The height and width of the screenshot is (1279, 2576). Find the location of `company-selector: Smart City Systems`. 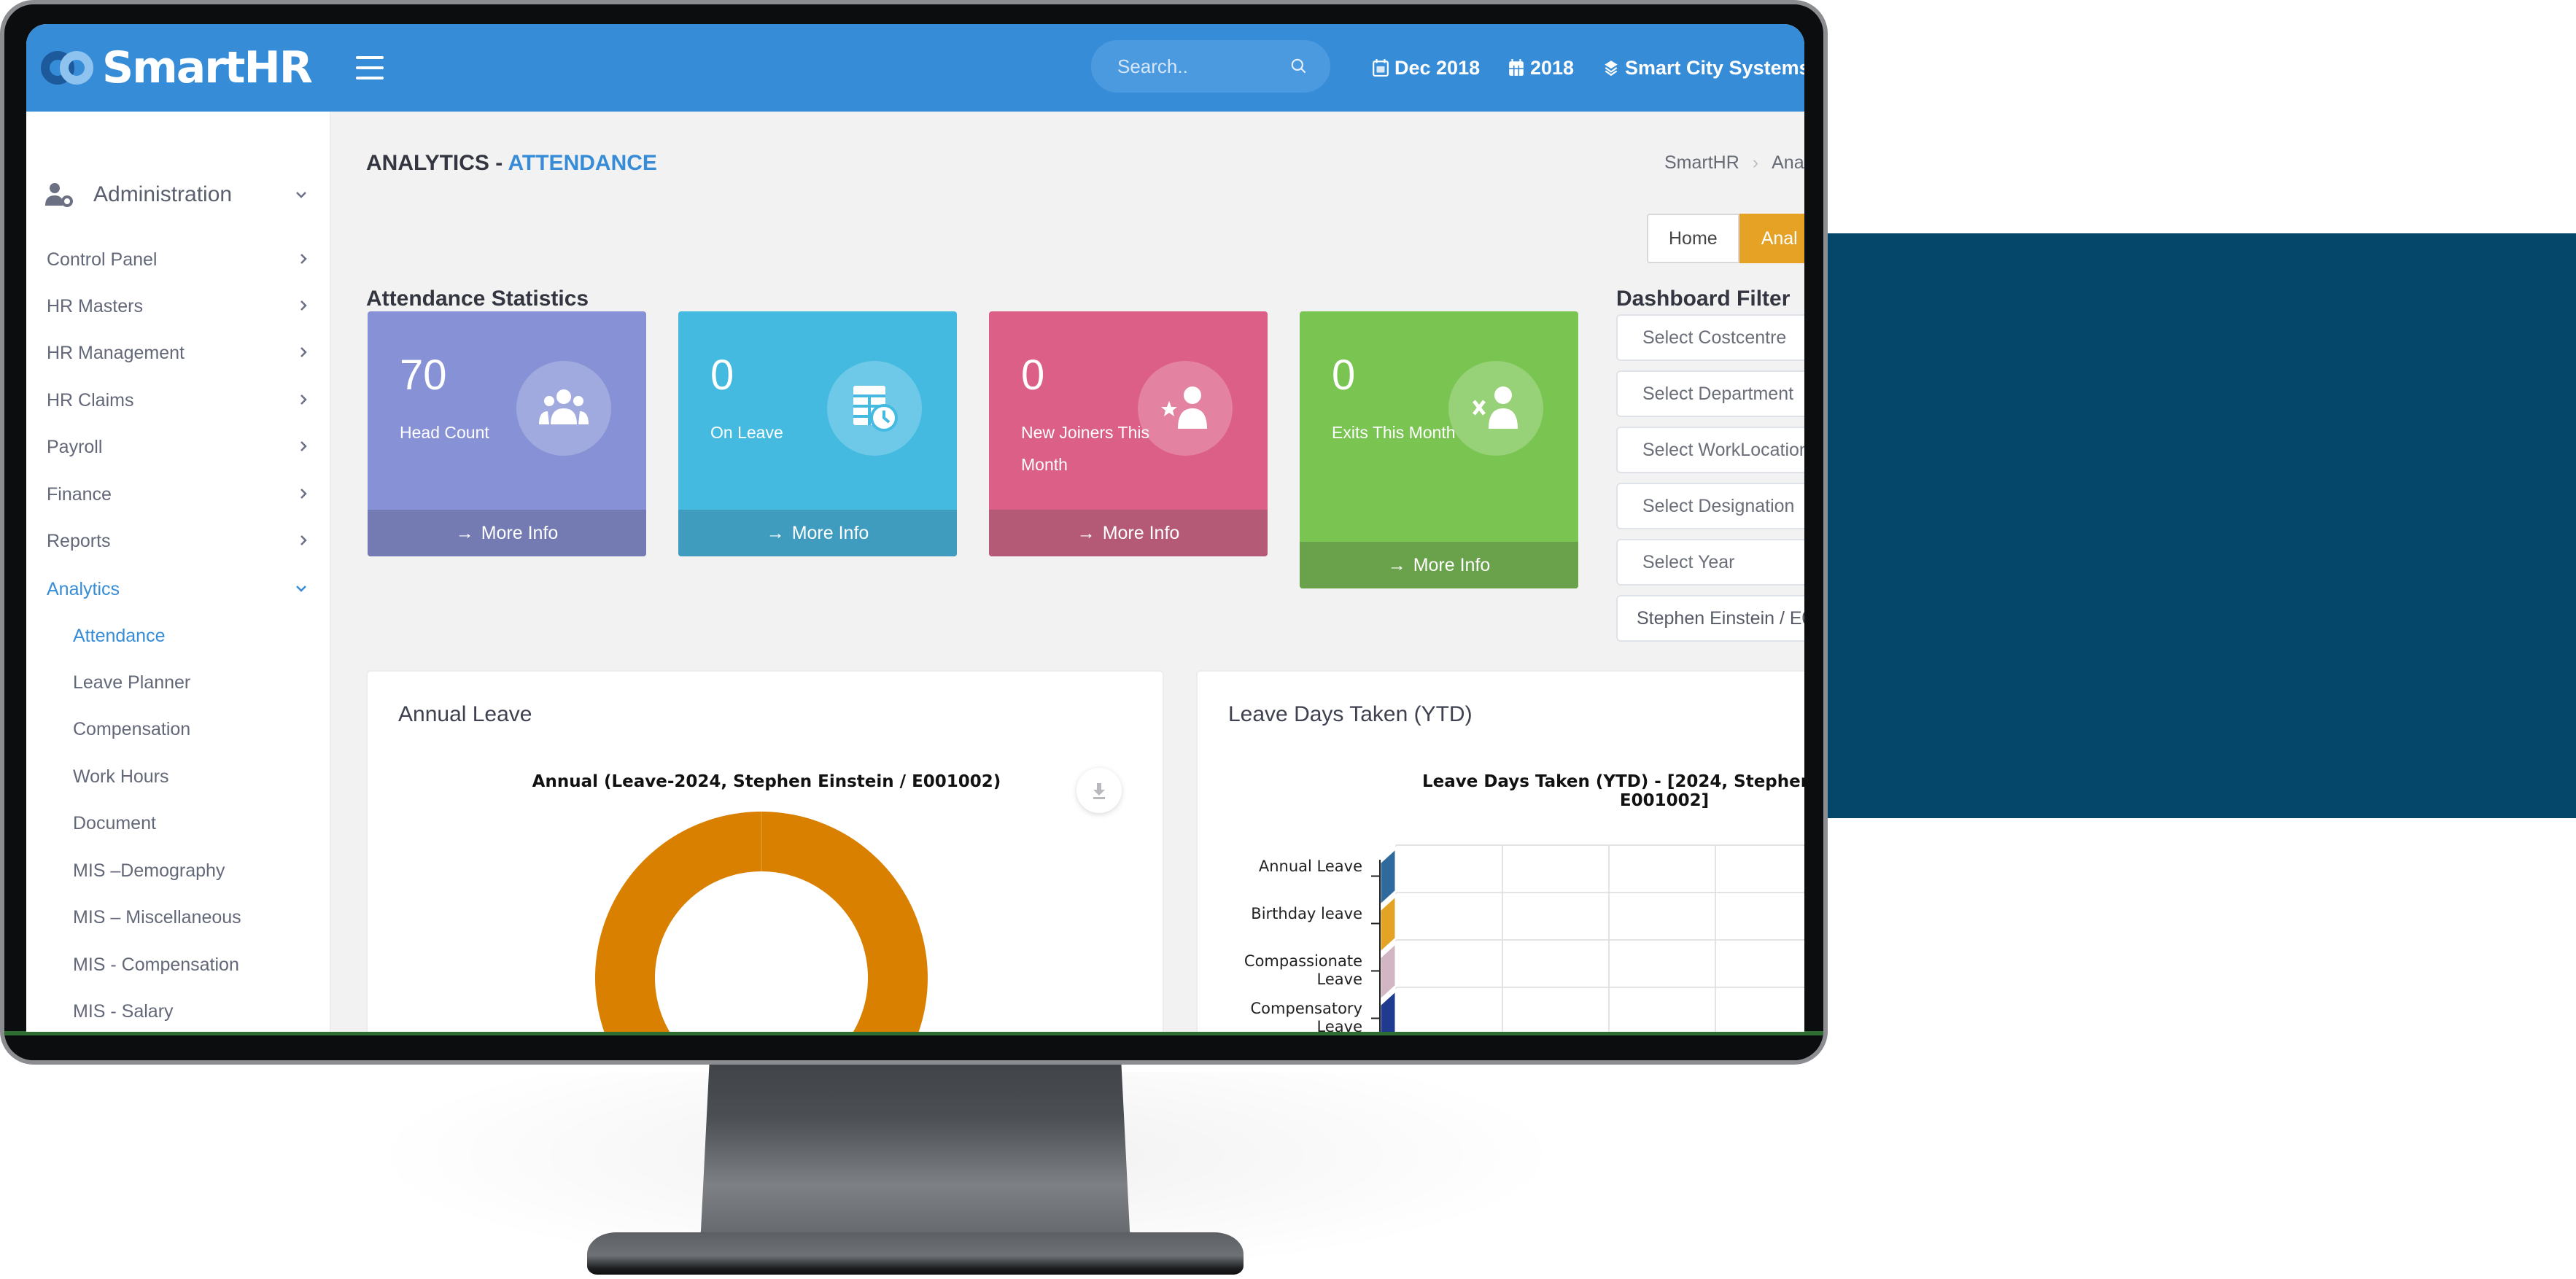

company-selector: Smart City Systems is located at coordinates (1703, 68).